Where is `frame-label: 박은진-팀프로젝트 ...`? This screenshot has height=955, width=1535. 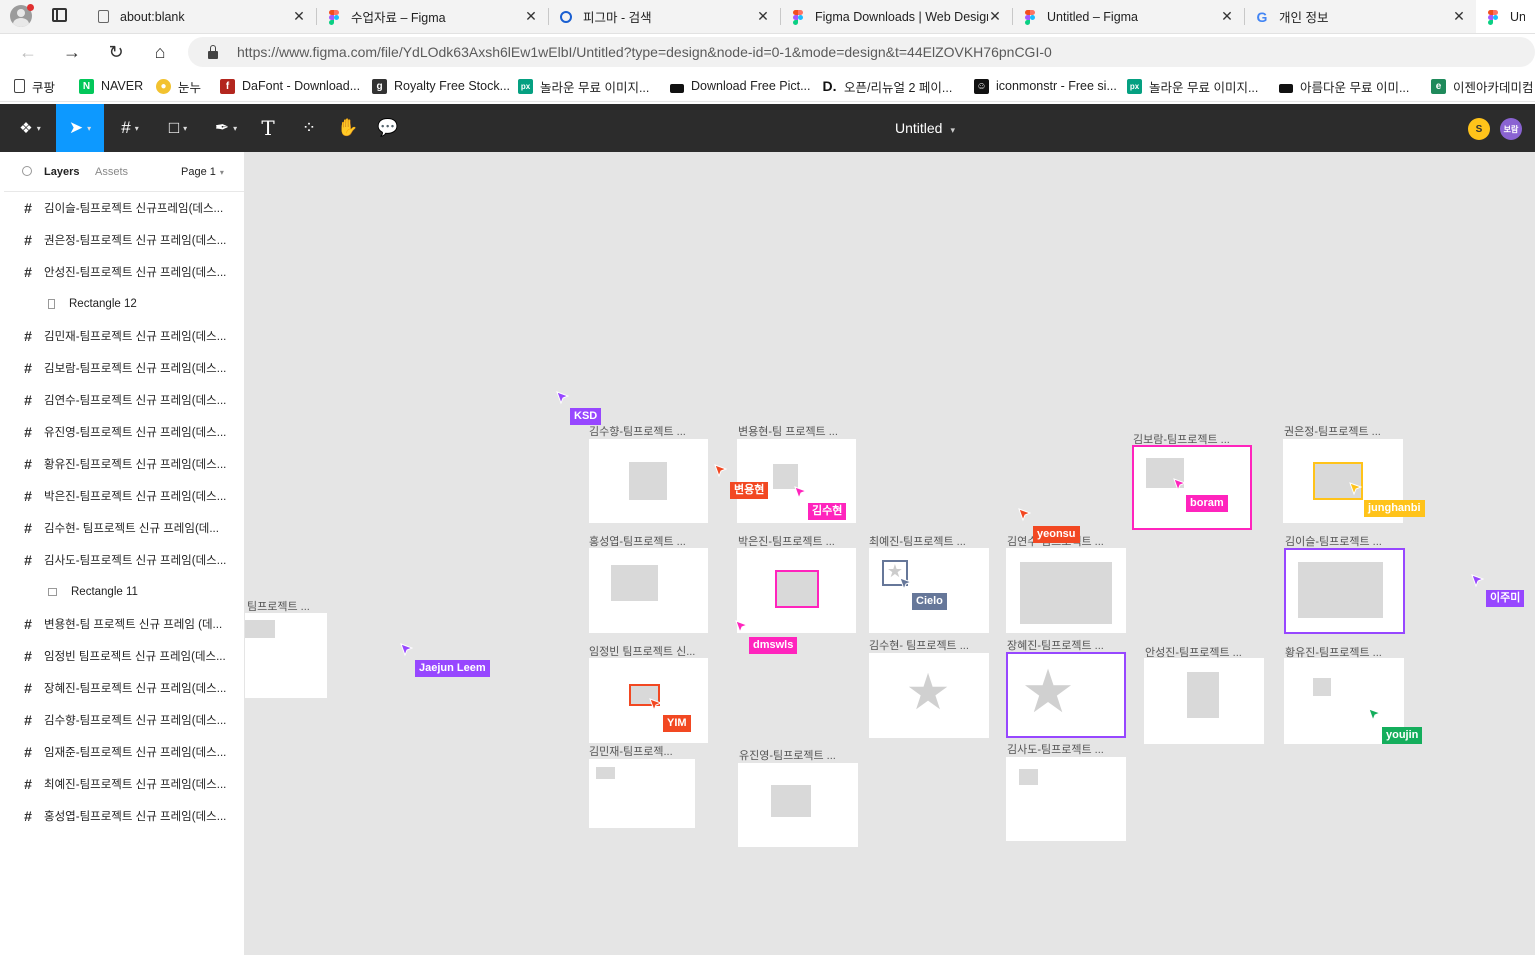
frame-label: 박은진-팀프로젝트 ... is located at coordinates (786, 541).